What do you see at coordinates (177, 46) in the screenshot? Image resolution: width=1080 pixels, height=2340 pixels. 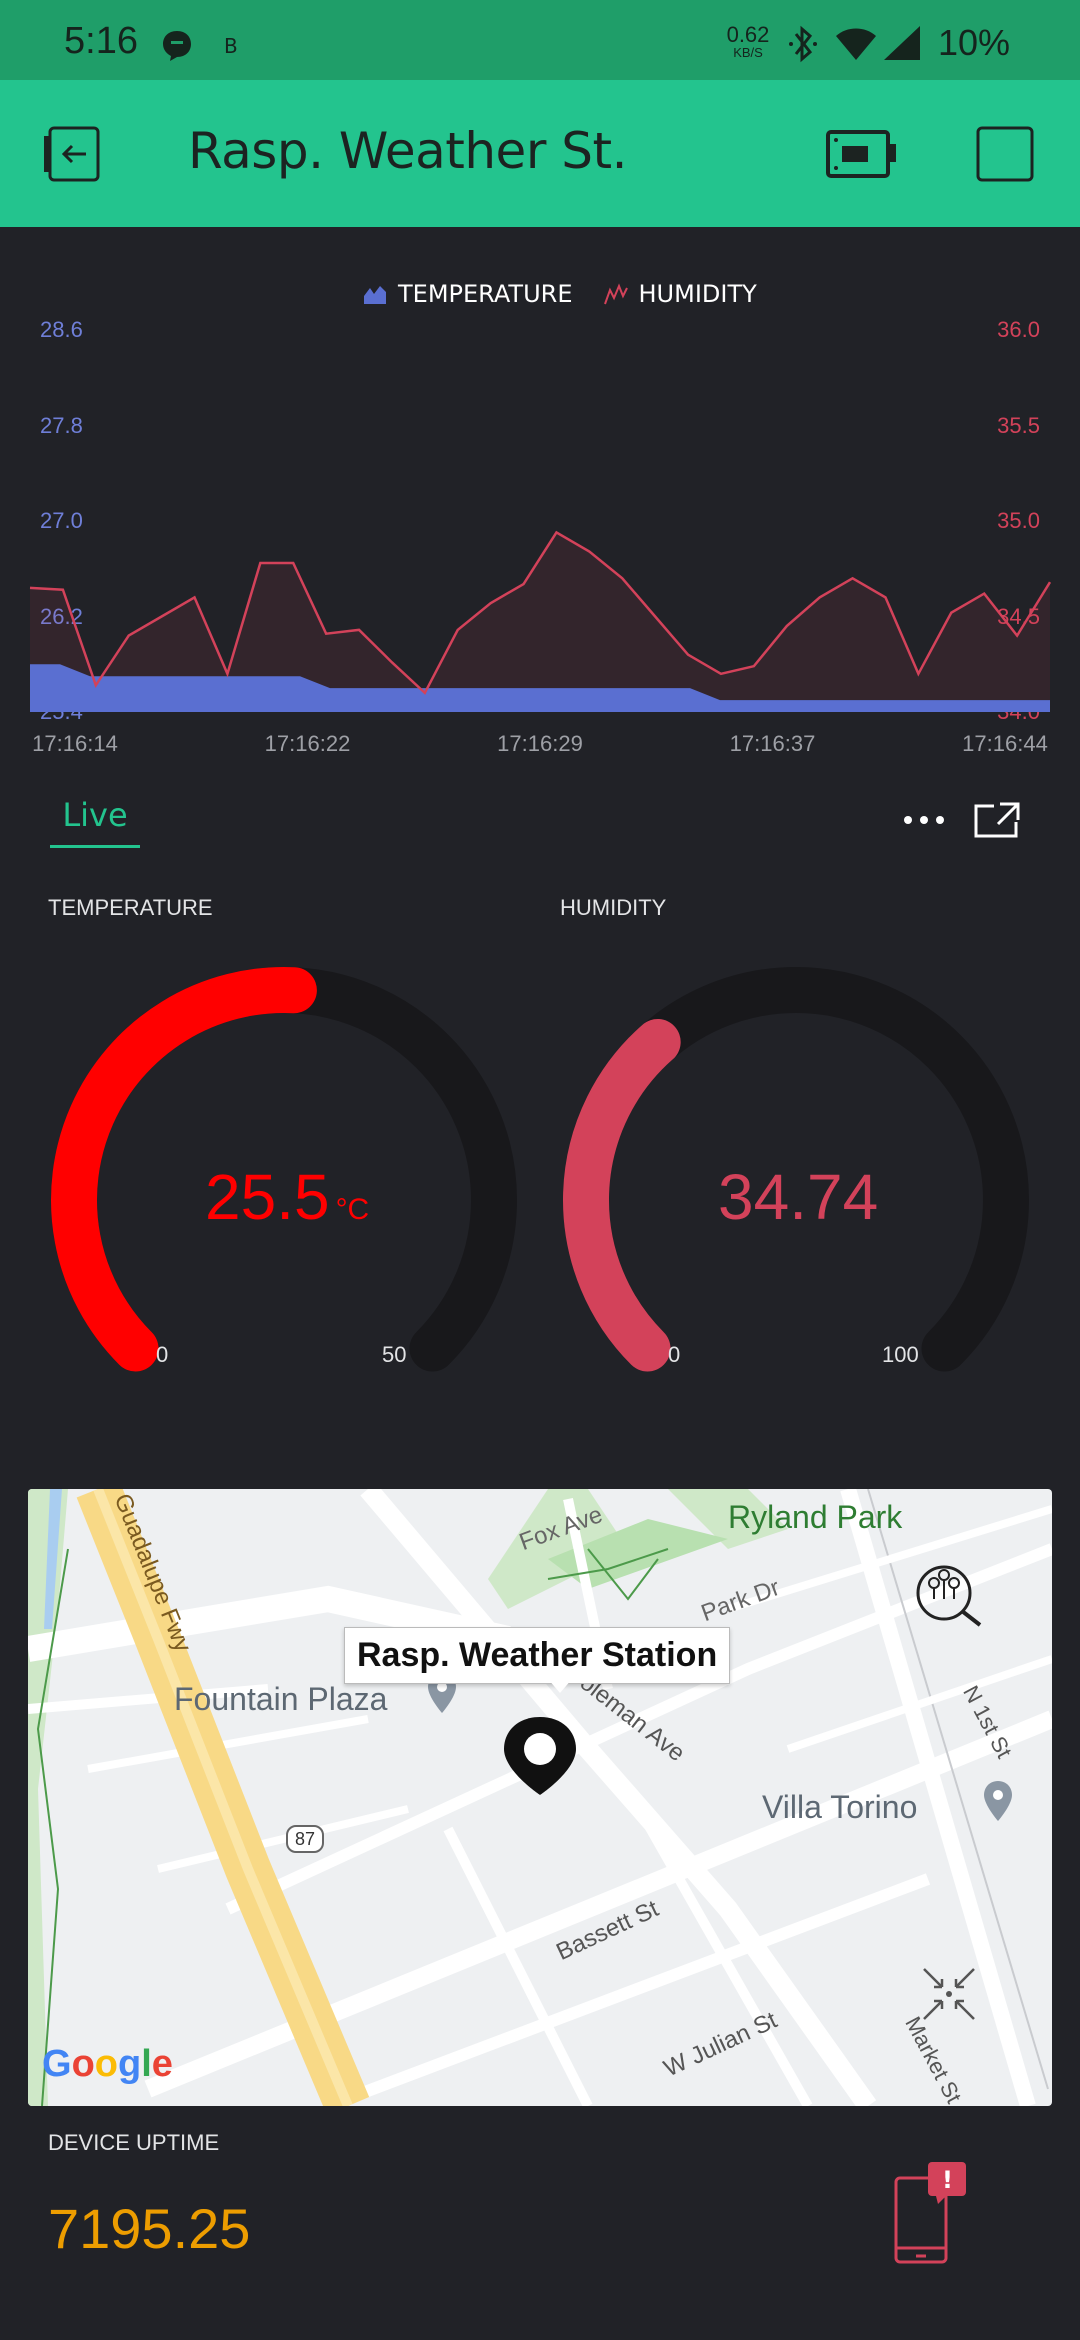 I see `chat-bubble-icon` at bounding box center [177, 46].